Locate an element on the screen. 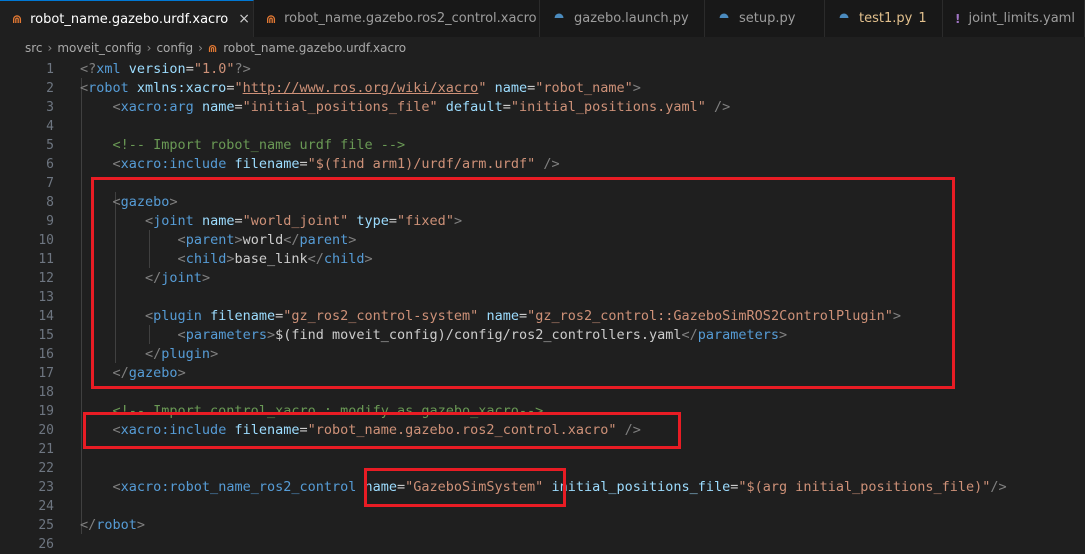 The width and height of the screenshot is (1085, 554). code-token: "initial_positions_file" is located at coordinates (340, 107).